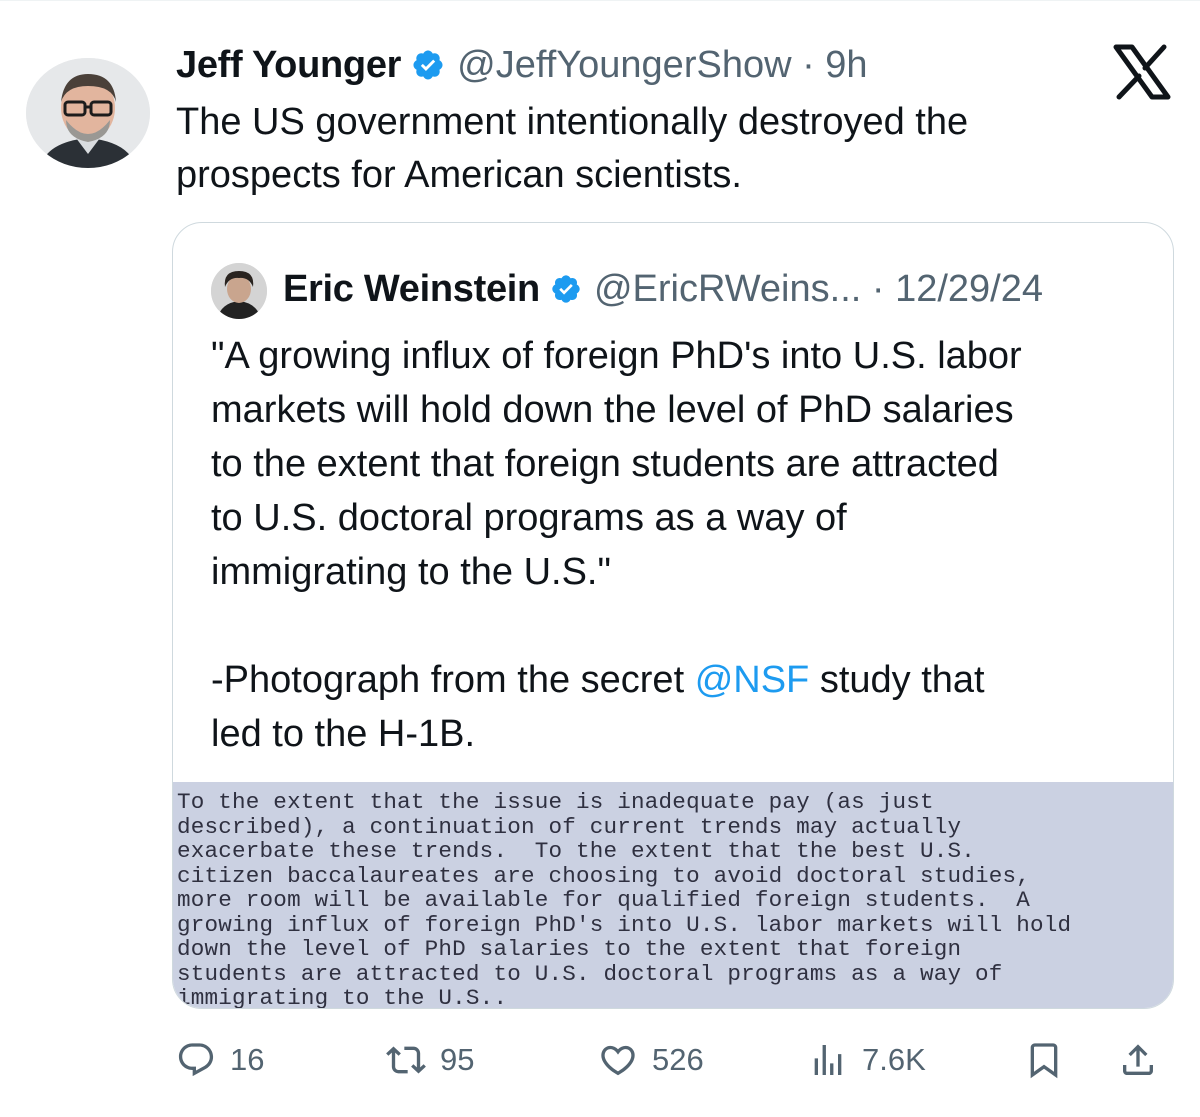  I want to click on x-logo-icon, so click(1142, 72).